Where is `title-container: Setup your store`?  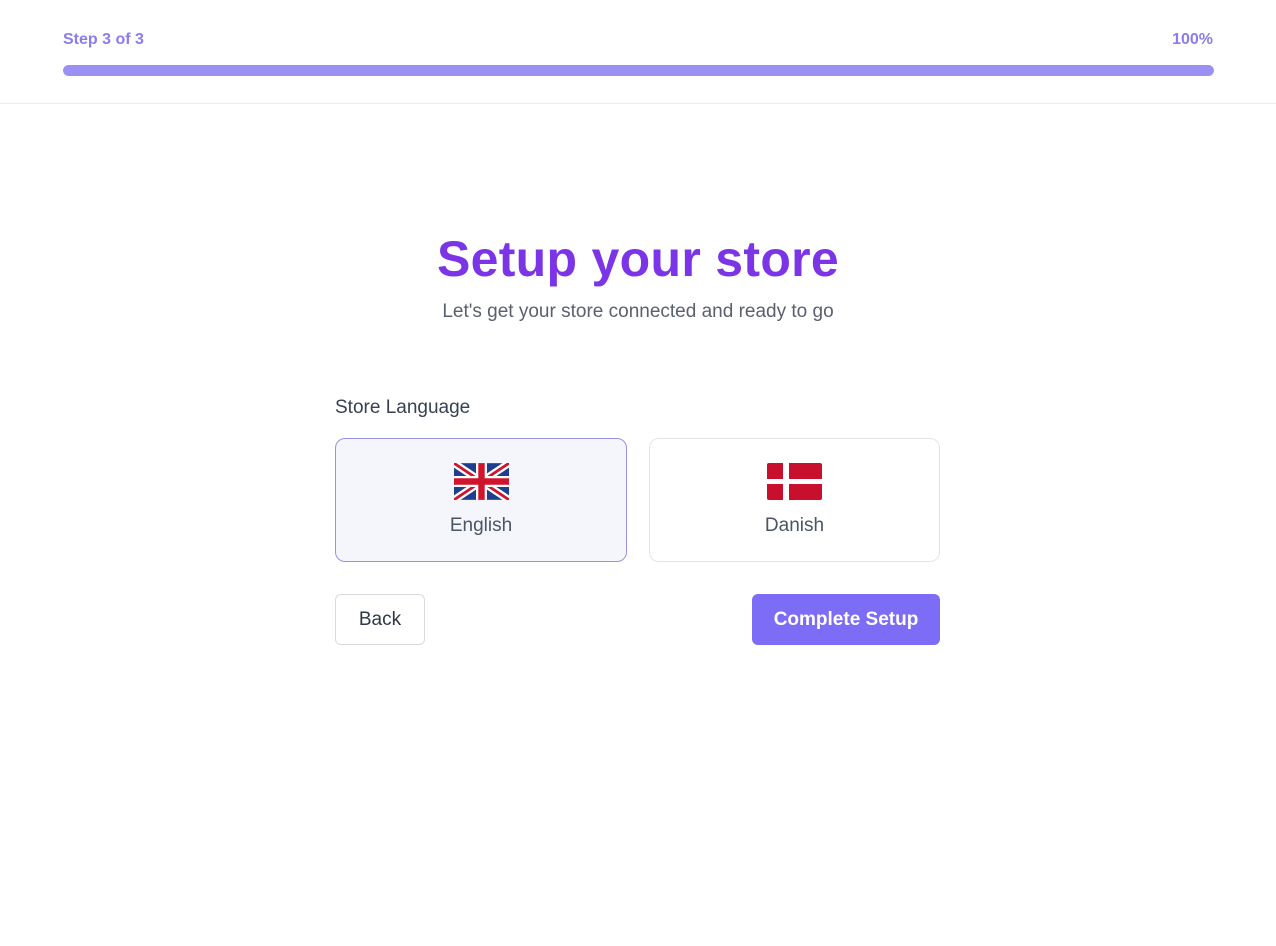
title-container: Setup your store is located at coordinates (638, 259).